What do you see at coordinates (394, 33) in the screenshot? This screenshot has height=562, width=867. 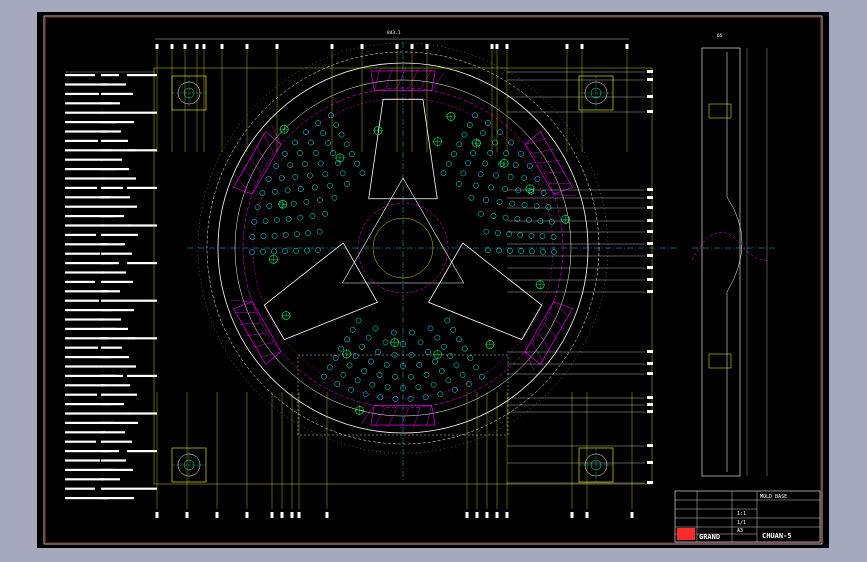 I see `top-dimension-label: 843.1` at bounding box center [394, 33].